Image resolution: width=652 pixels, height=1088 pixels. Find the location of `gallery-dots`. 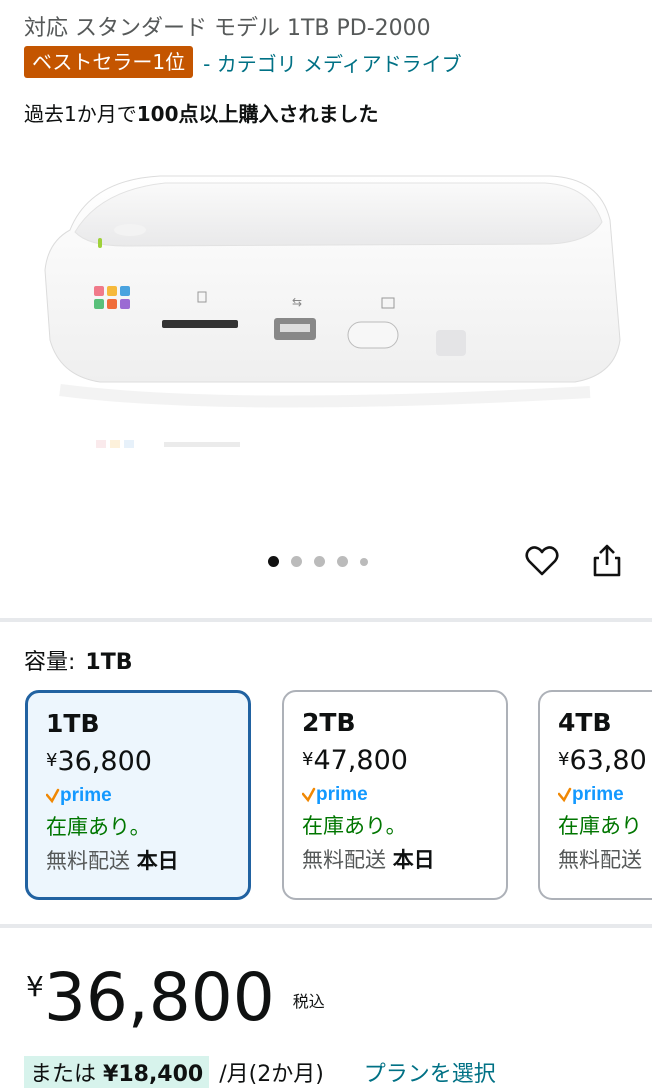

gallery-dots is located at coordinates (318, 561).